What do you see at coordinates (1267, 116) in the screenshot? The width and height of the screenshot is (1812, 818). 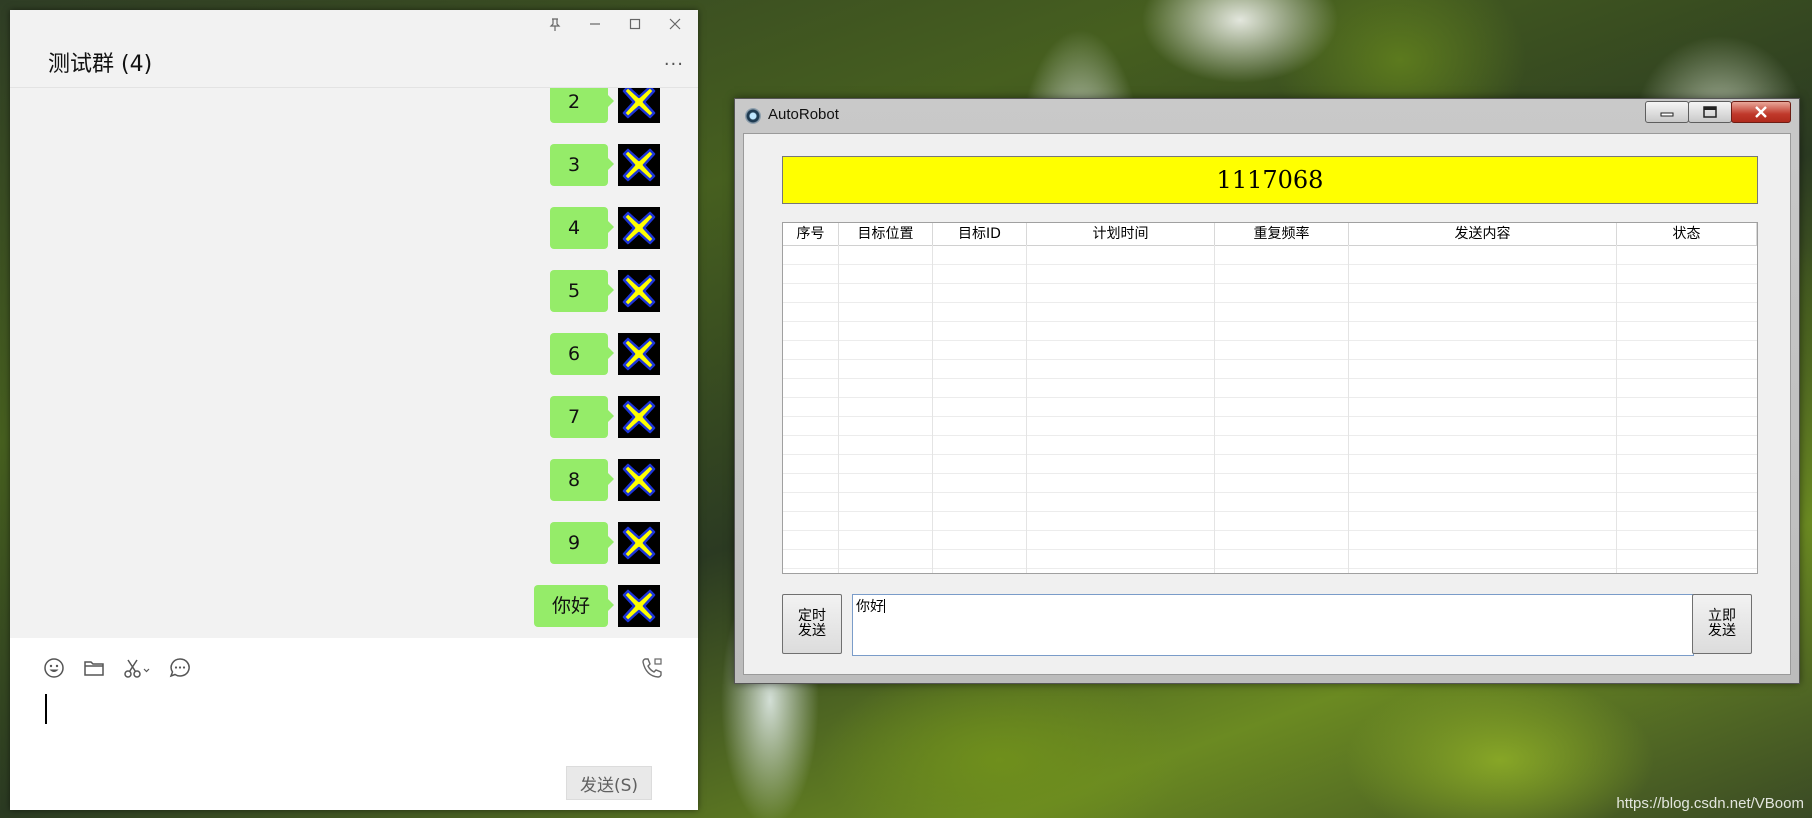 I see `title-bar: AutoRobot` at bounding box center [1267, 116].